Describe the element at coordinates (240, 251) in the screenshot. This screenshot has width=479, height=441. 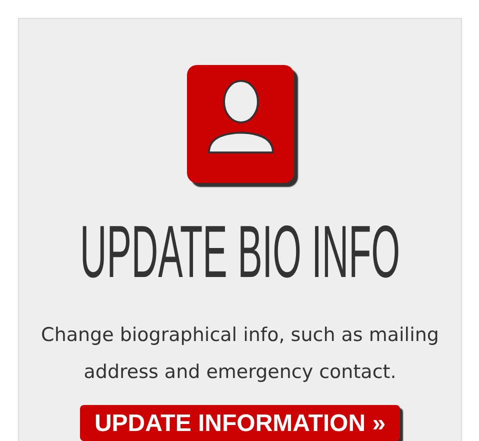
I see `card-title: UPDATE BIO INFO` at that location.